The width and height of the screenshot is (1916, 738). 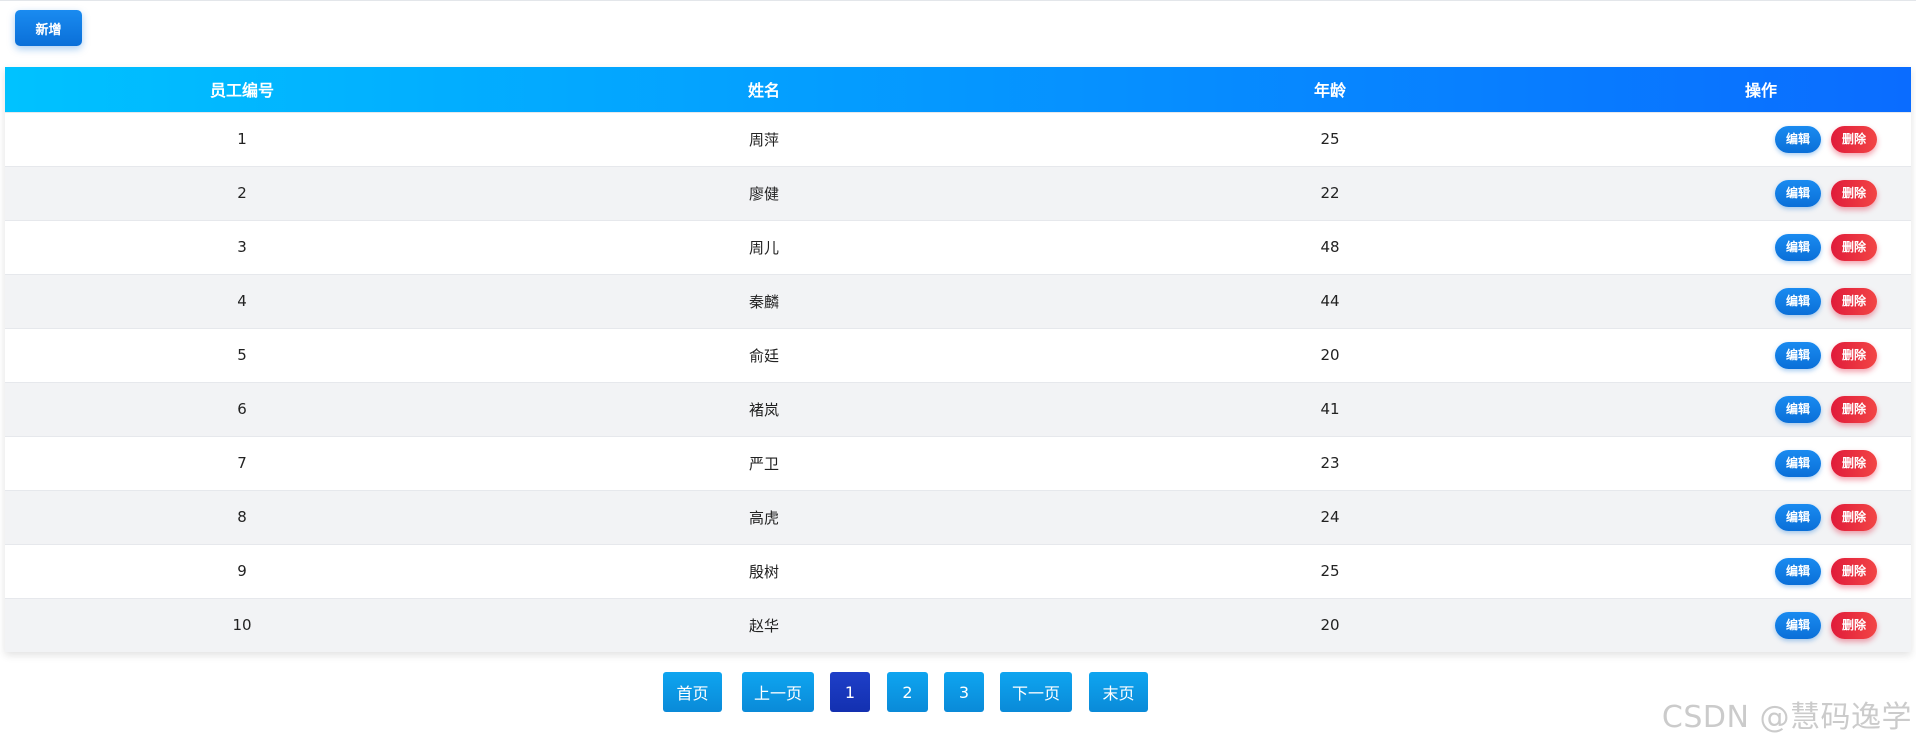 What do you see at coordinates (763, 571) in the screenshot?
I see `cell-name: 殷树` at bounding box center [763, 571].